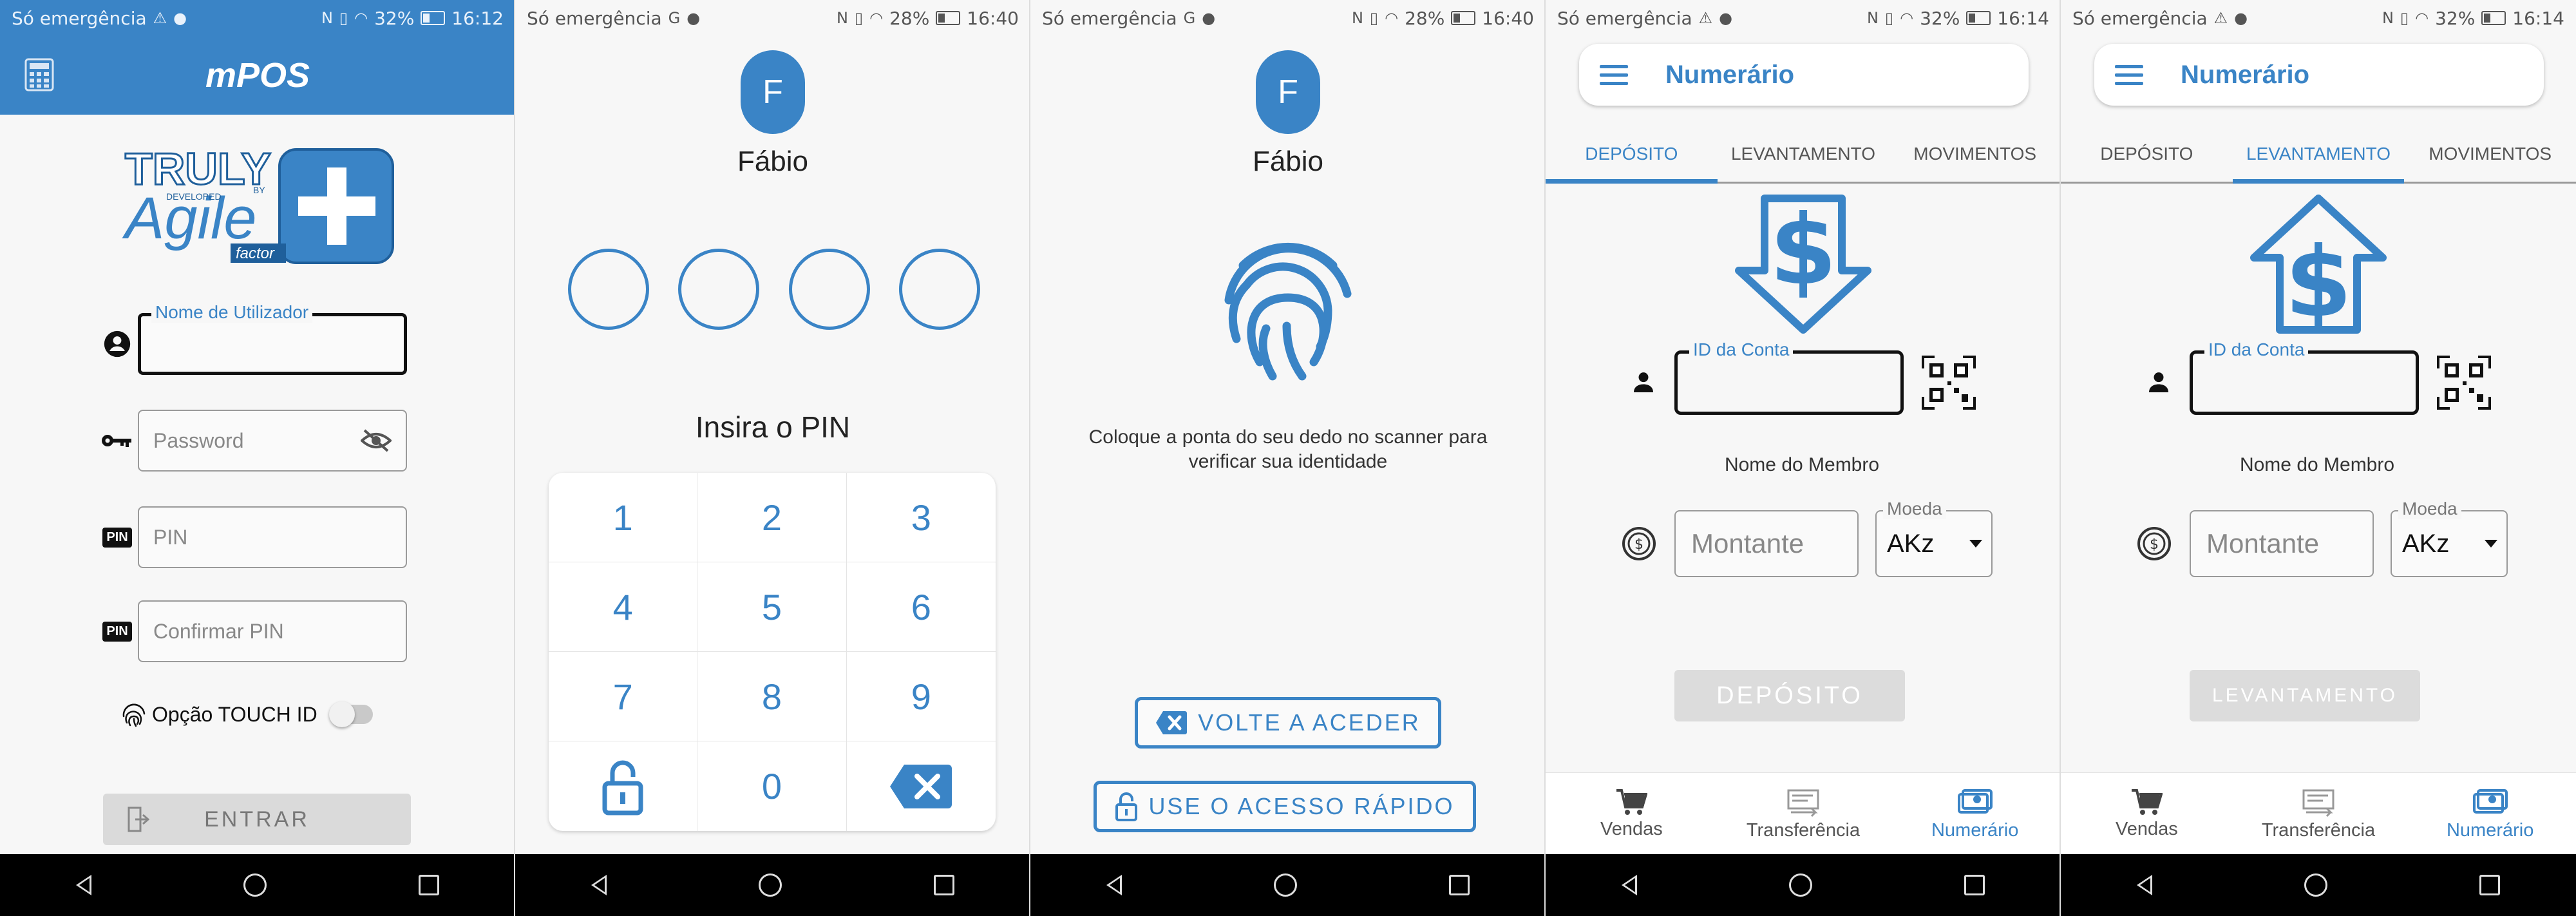  I want to click on sync-icon: ●, so click(180, 18).